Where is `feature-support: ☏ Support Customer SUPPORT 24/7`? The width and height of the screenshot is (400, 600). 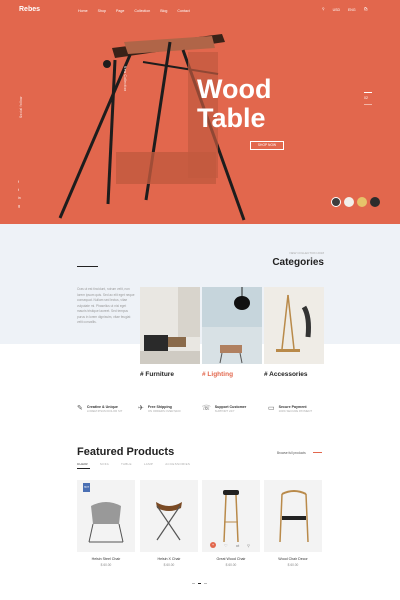 feature-support: ☏ Support Customer SUPPORT 24/7 is located at coordinates (224, 409).